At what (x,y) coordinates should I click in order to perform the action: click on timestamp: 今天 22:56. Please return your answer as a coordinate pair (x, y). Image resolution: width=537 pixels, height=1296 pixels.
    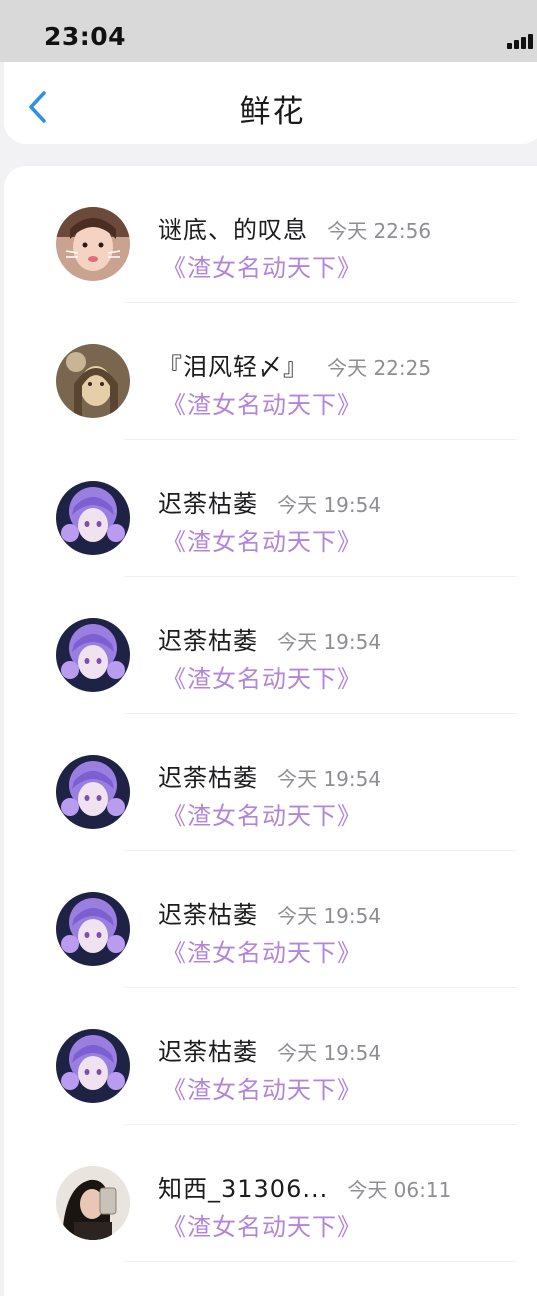
    Looking at the image, I should click on (379, 231).